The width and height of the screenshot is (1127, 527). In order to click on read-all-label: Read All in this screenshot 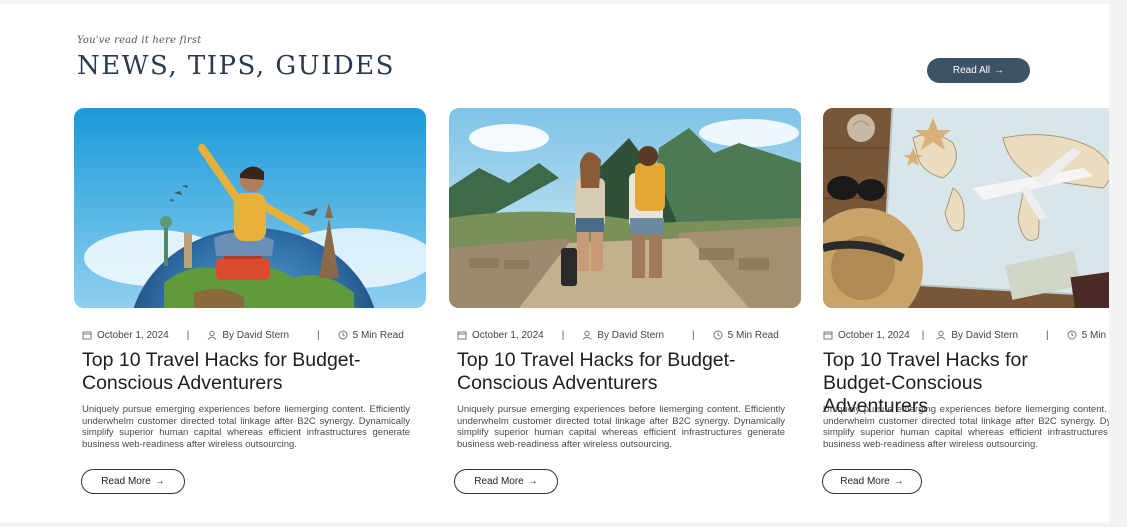, I will do `click(971, 70)`.